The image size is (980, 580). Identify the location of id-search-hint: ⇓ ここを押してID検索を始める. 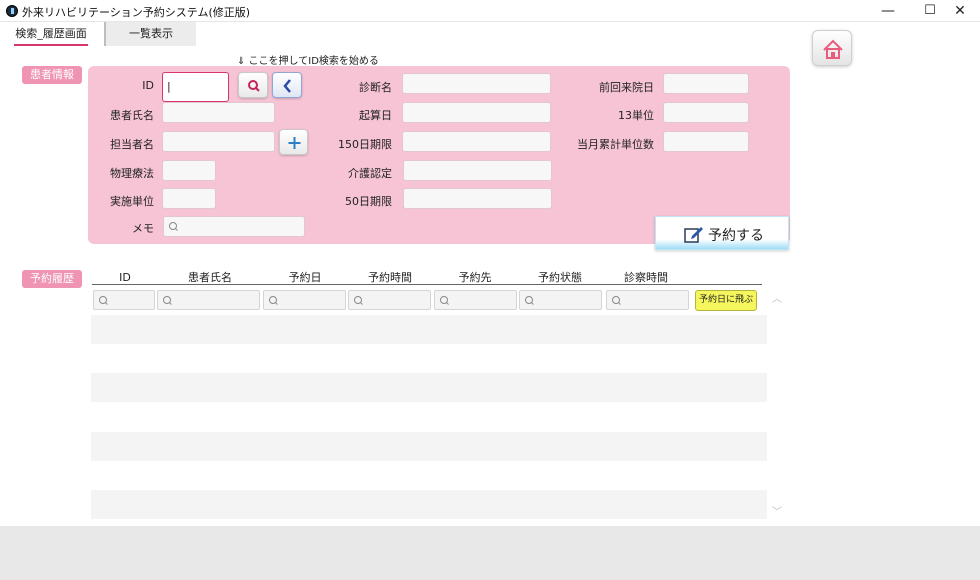
(308, 61).